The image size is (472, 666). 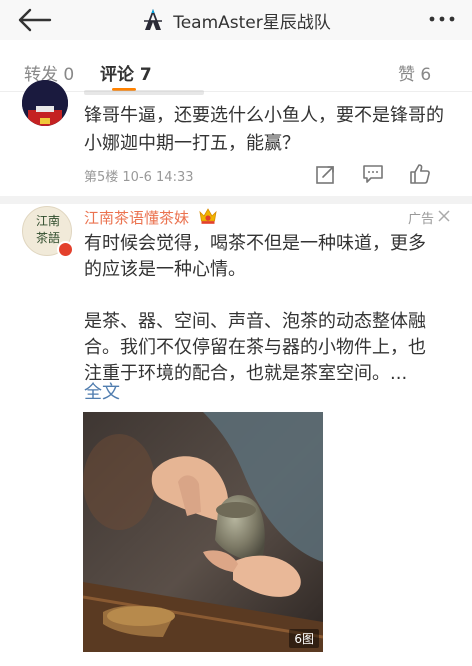 What do you see at coordinates (326, 174) in the screenshot?
I see `share-edit-icon` at bounding box center [326, 174].